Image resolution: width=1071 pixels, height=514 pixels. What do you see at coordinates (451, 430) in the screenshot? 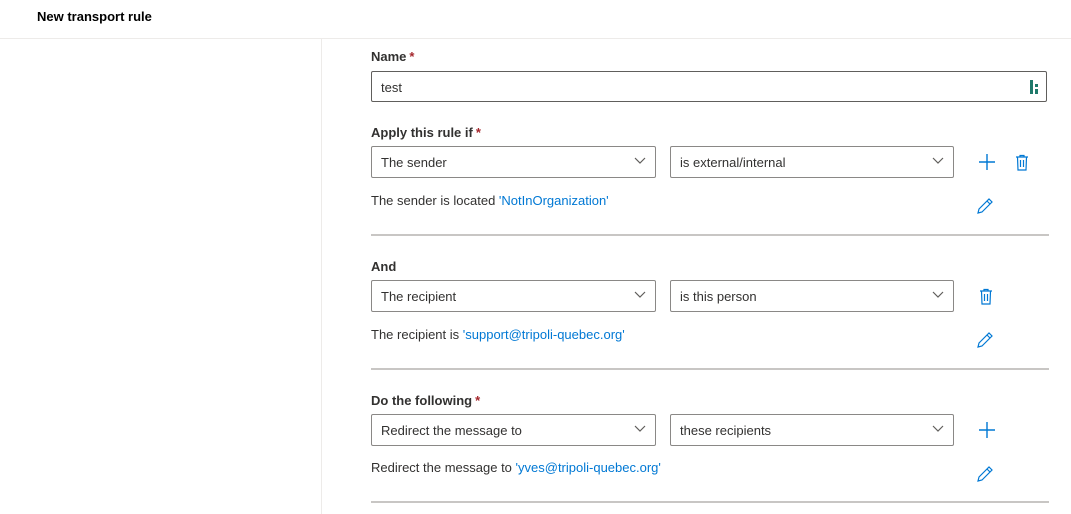
I see `action-dropdown-value: Redirect the message to` at bounding box center [451, 430].